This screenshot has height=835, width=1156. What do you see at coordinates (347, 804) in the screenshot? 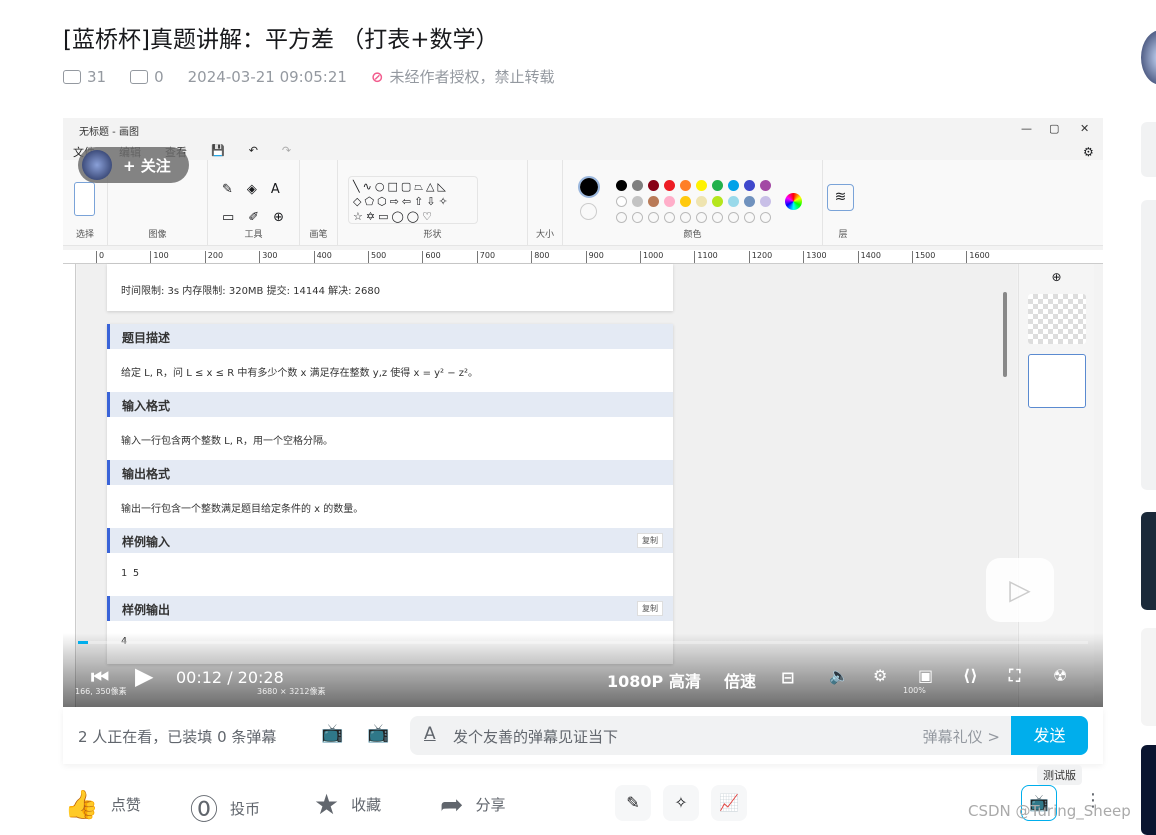
I see `favorite-button: ★ 收藏` at bounding box center [347, 804].